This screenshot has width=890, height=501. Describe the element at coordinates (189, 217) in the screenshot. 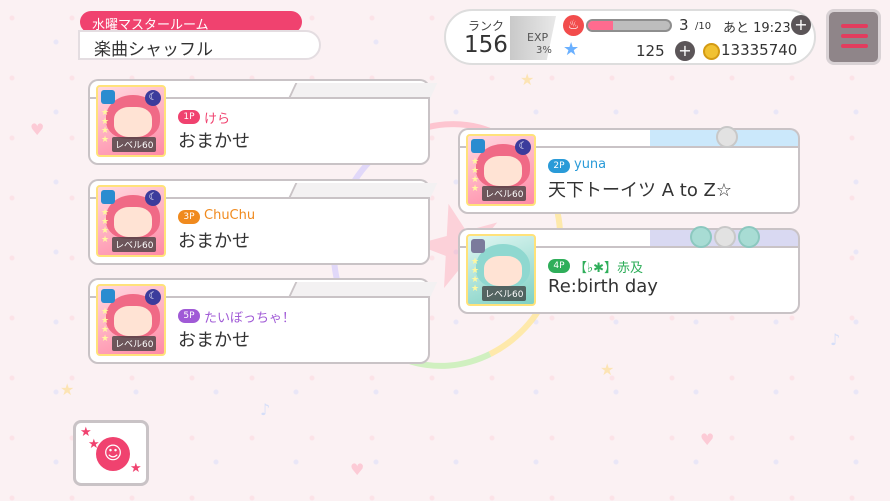

I see `player-slot-badge: 3P` at that location.